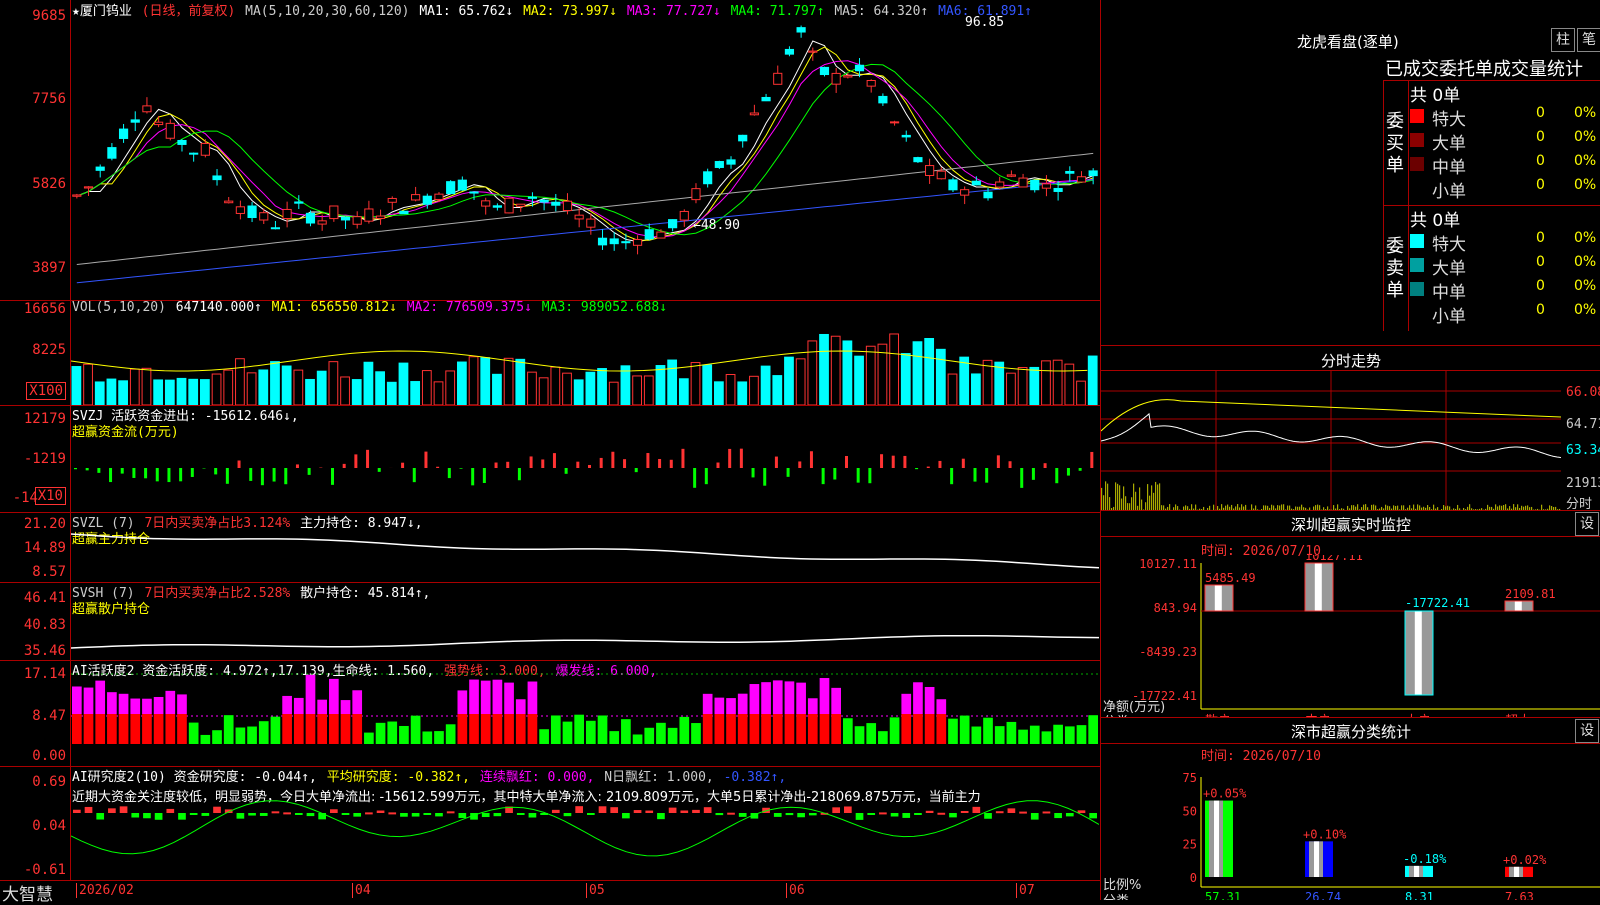 The image size is (1600, 905). I want to click on intraday-panel: 分时走势 66.08 64.71 63.34 21913 分时, so click(1350, 428).